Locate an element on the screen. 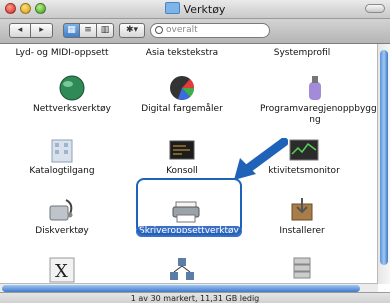  x11-icon: X is located at coordinates (62, 270).